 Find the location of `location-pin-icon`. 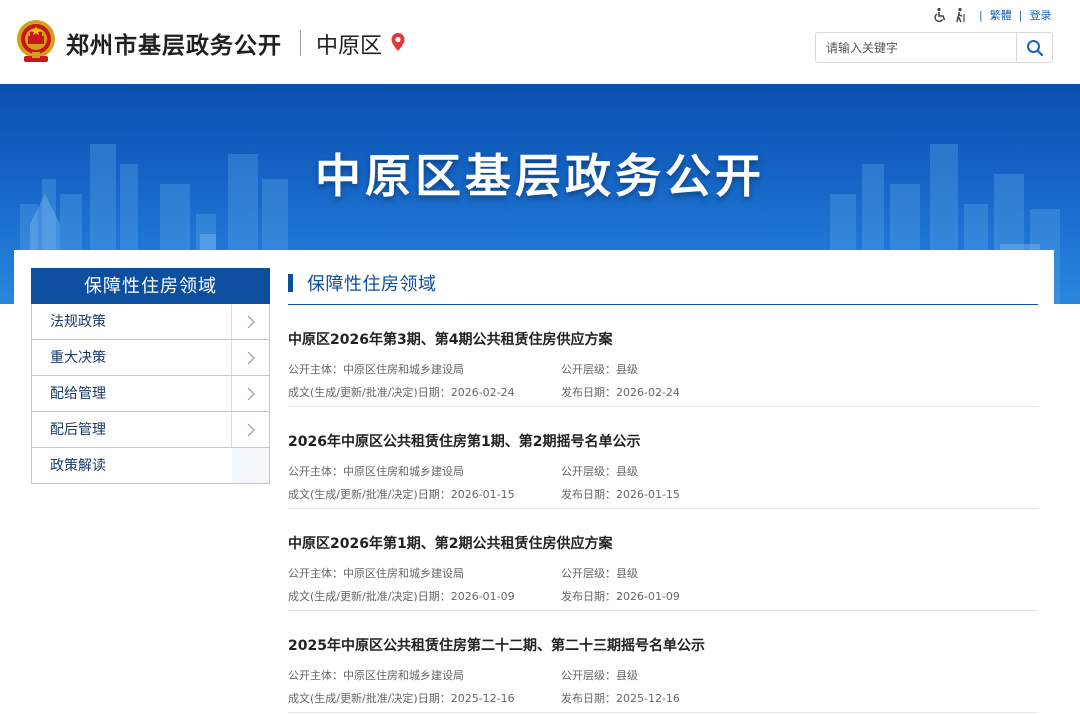

location-pin-icon is located at coordinates (398, 42).